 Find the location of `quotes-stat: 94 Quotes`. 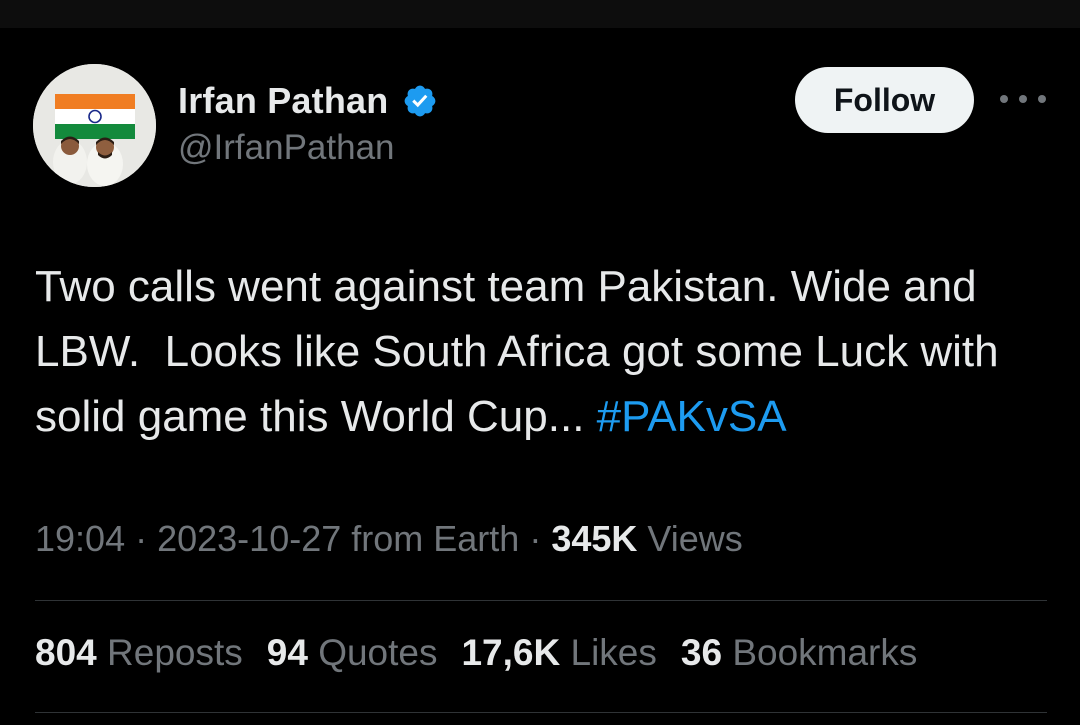

quotes-stat: 94 Quotes is located at coordinates (352, 653).